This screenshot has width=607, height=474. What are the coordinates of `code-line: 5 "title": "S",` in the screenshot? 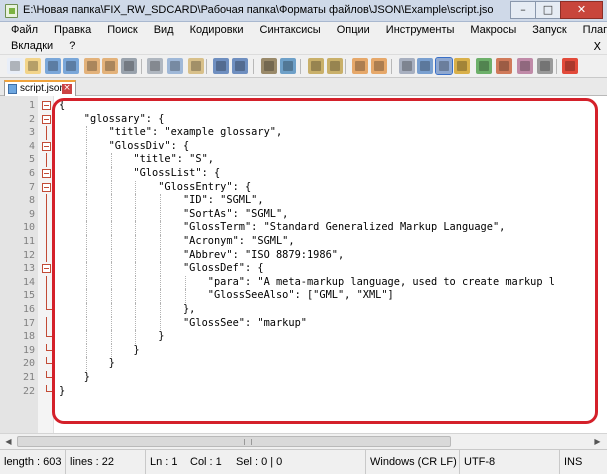 It's located at (303, 160).